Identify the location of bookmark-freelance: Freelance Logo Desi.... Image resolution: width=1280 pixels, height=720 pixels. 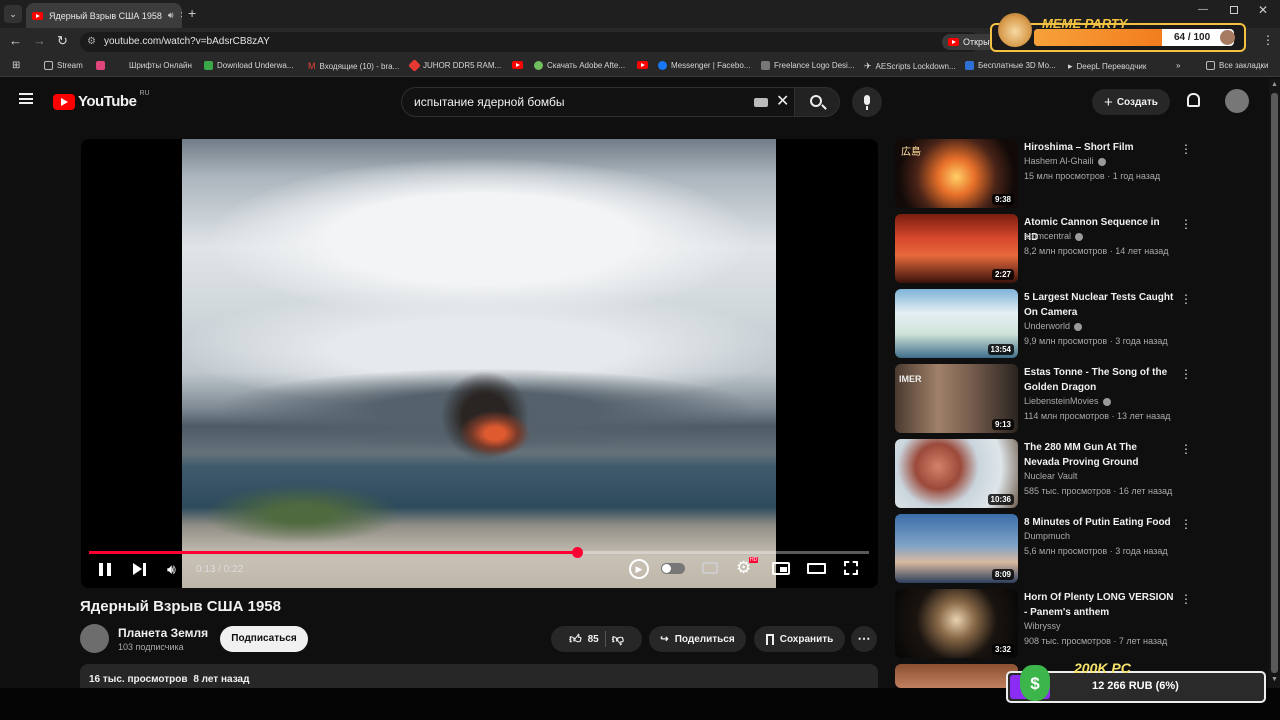
(808, 65).